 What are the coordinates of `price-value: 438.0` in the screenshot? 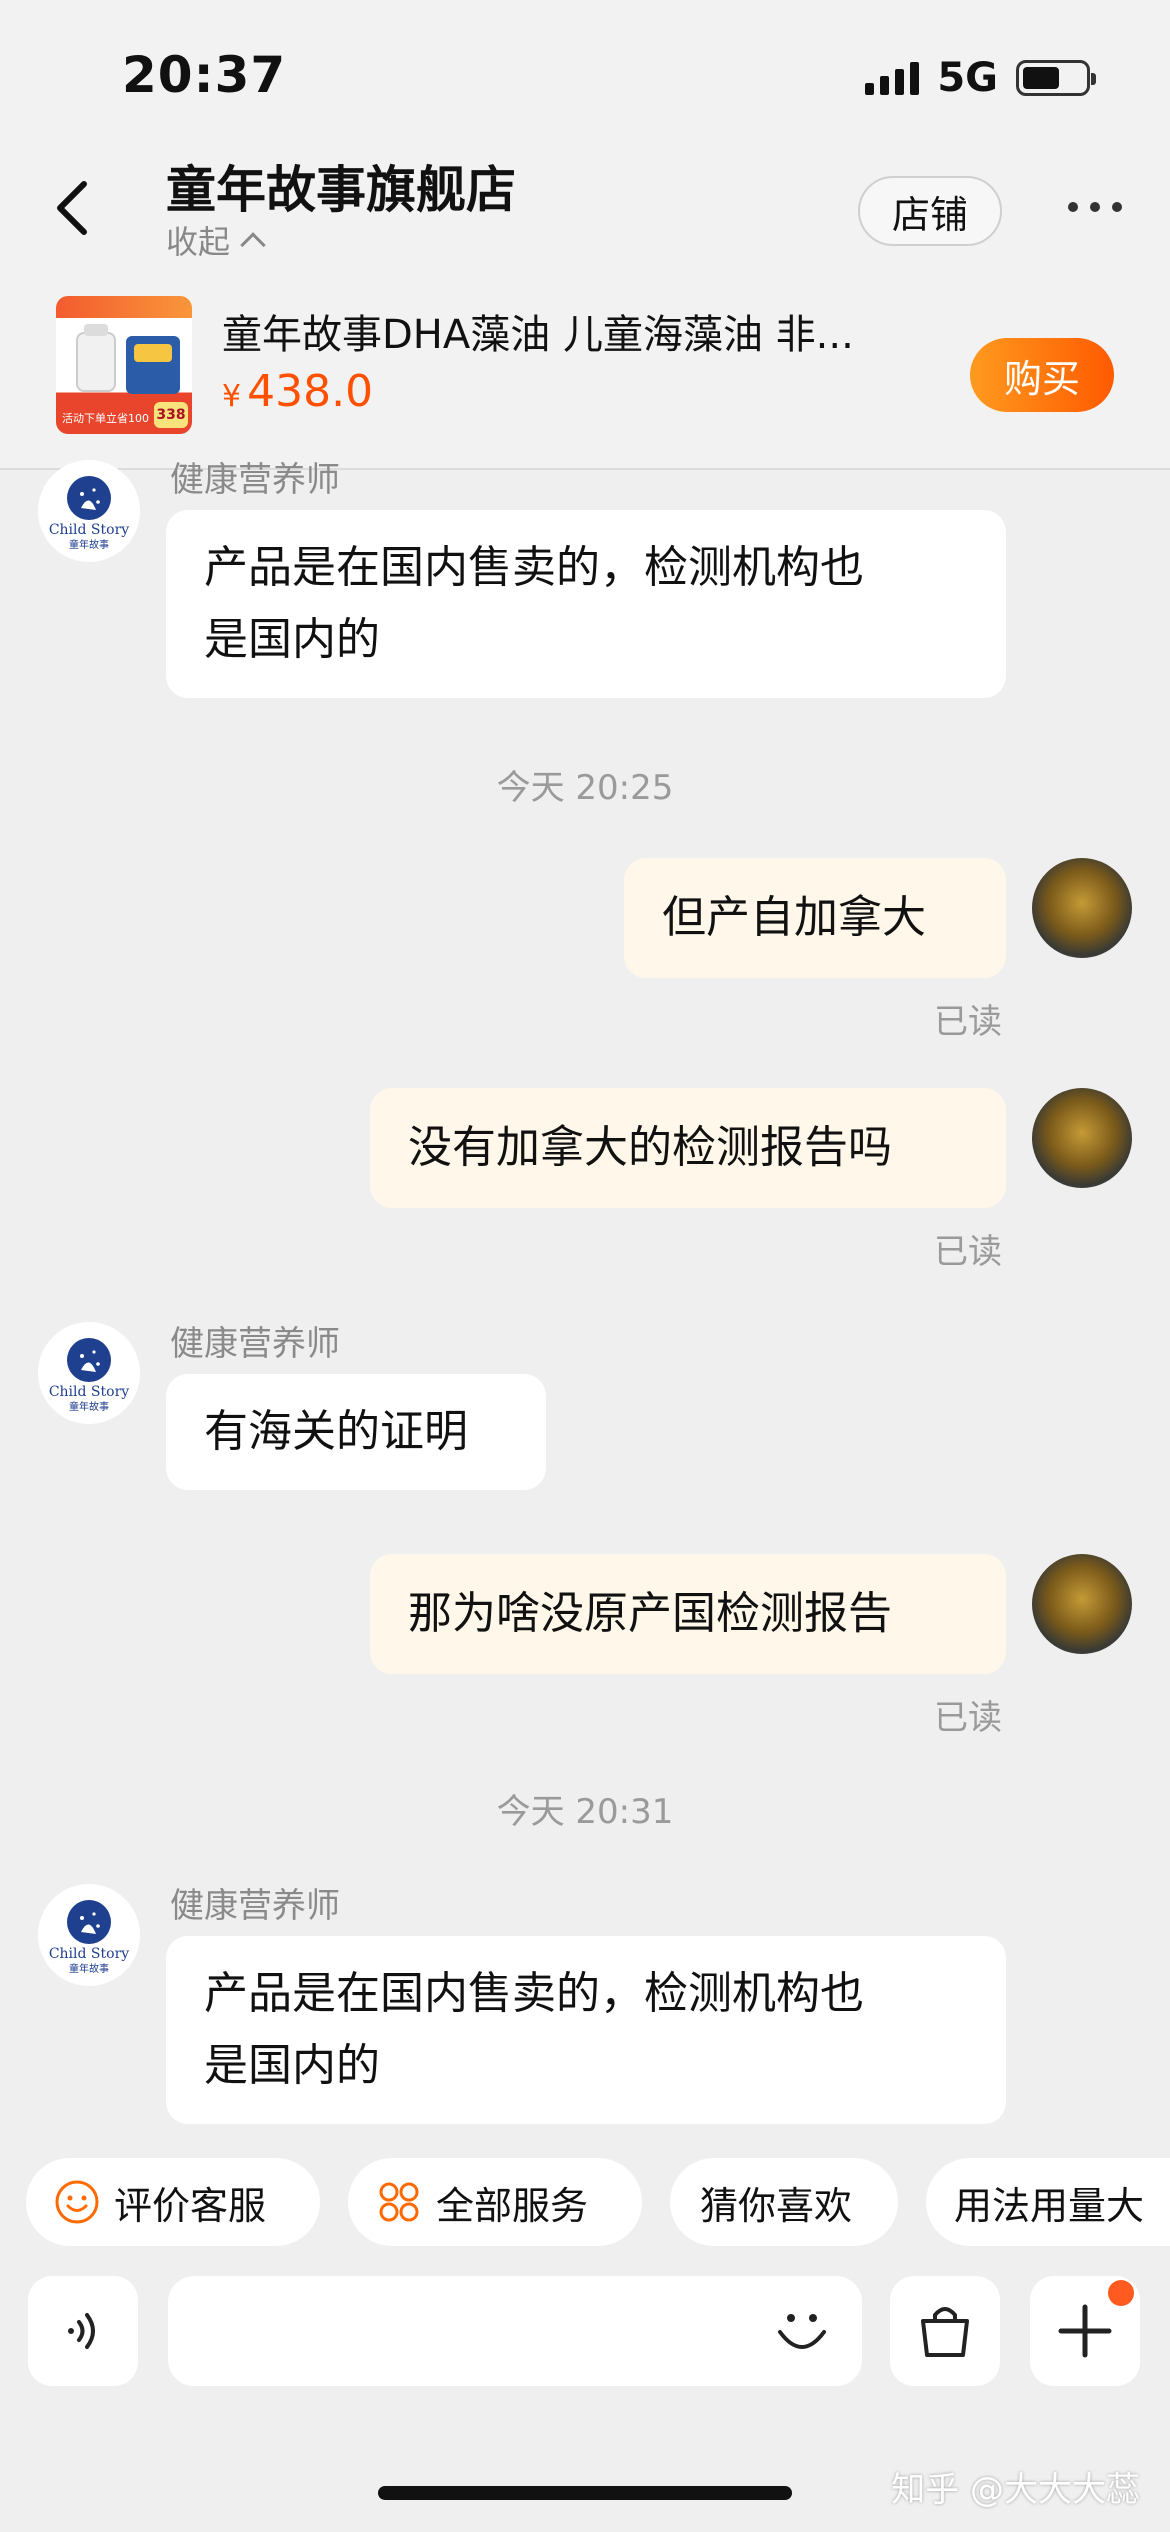 It's located at (310, 391).